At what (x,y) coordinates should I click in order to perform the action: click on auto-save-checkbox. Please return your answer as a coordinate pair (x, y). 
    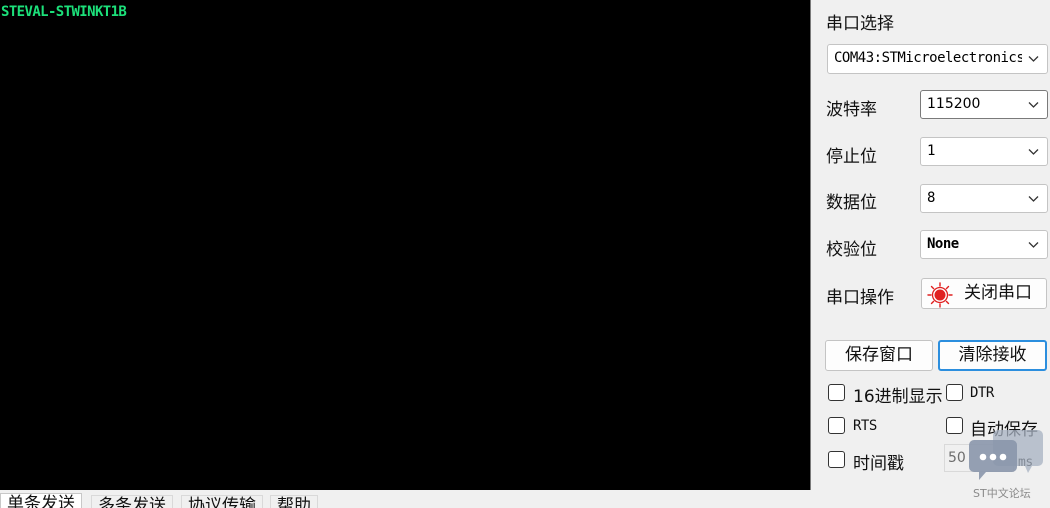
    Looking at the image, I should click on (954, 425).